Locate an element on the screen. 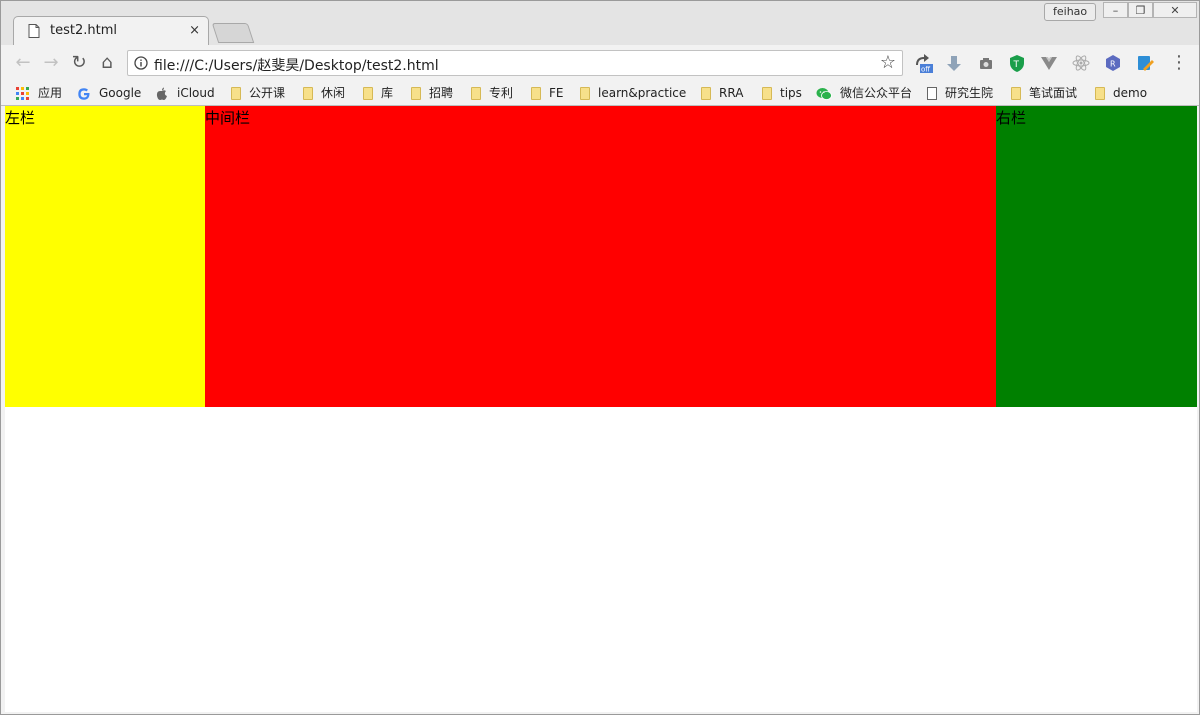 The height and width of the screenshot is (715, 1200). bookmark-label: tips is located at coordinates (791, 93).